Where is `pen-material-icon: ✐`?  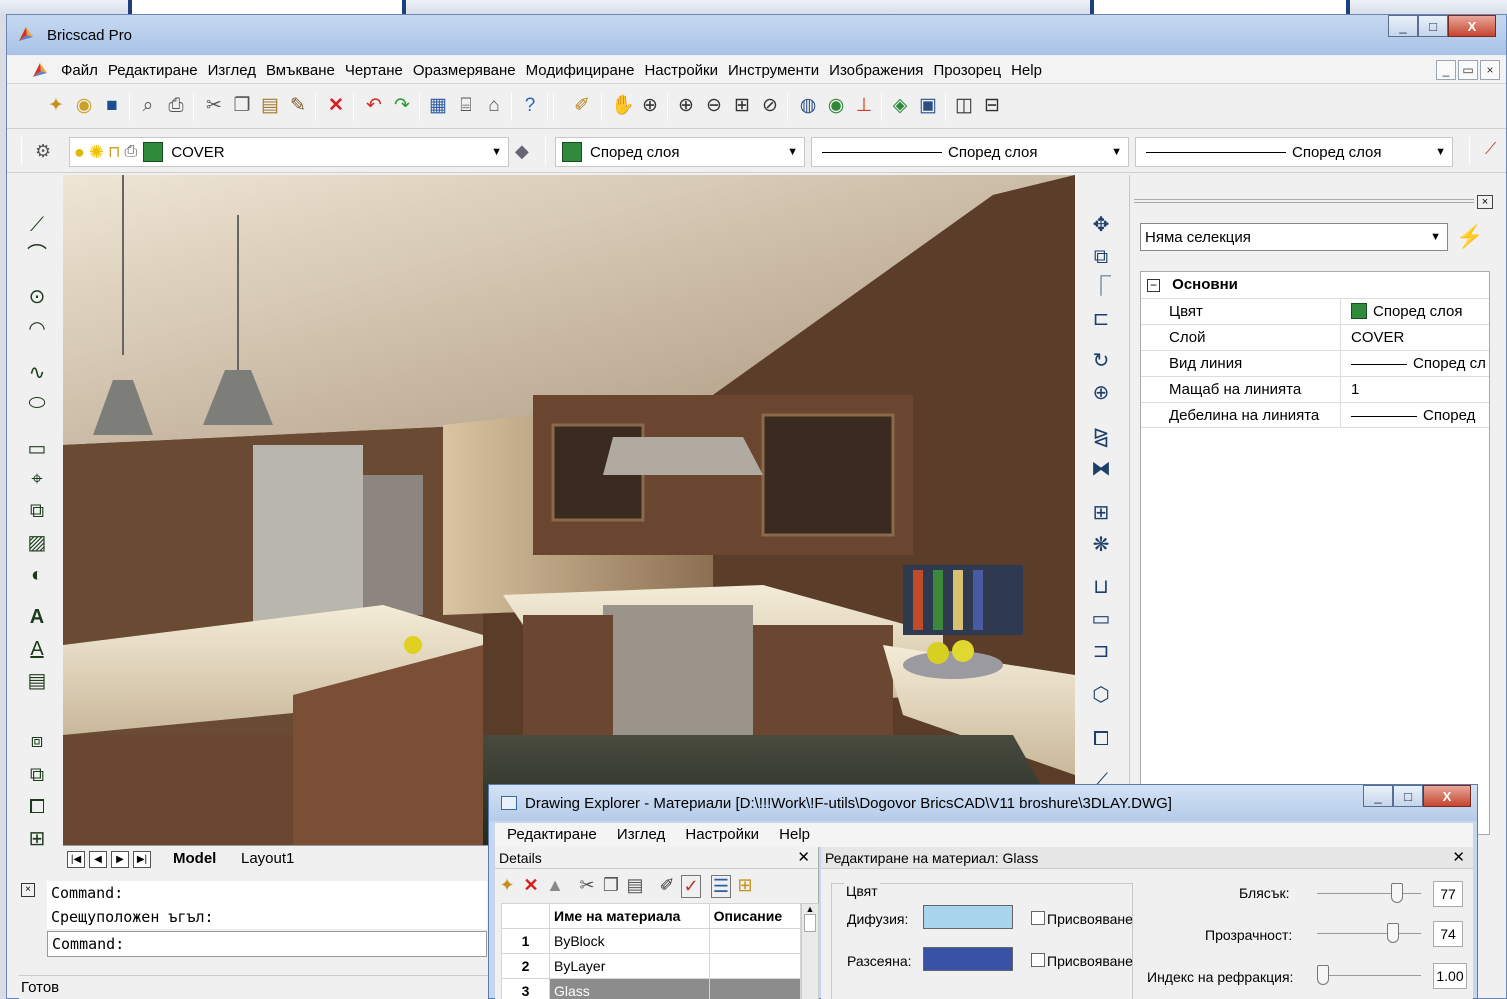 pen-material-icon: ✐ is located at coordinates (667, 885).